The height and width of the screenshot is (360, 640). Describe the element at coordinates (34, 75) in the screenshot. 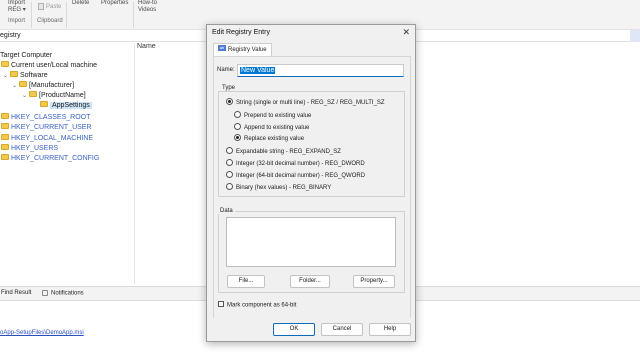

I see `tree-software-label: Software` at that location.